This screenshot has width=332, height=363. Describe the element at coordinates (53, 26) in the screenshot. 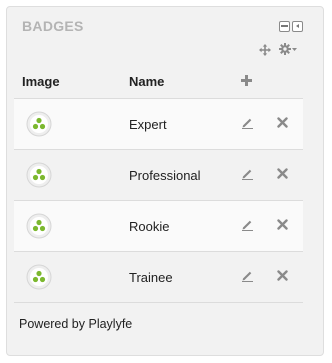

I see `block-title: BADGES` at that location.